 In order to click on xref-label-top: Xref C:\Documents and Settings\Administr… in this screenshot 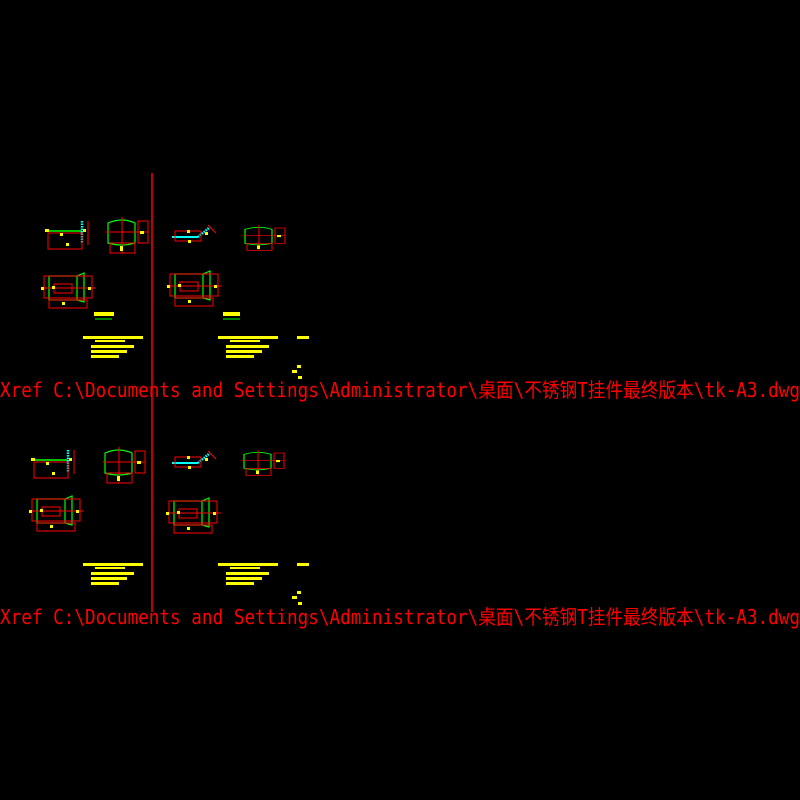, I will do `click(400, 390)`.